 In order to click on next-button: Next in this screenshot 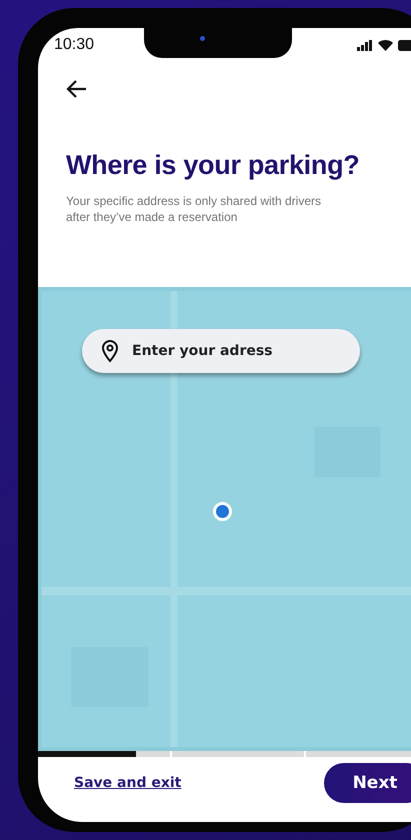, I will do `click(367, 782)`.